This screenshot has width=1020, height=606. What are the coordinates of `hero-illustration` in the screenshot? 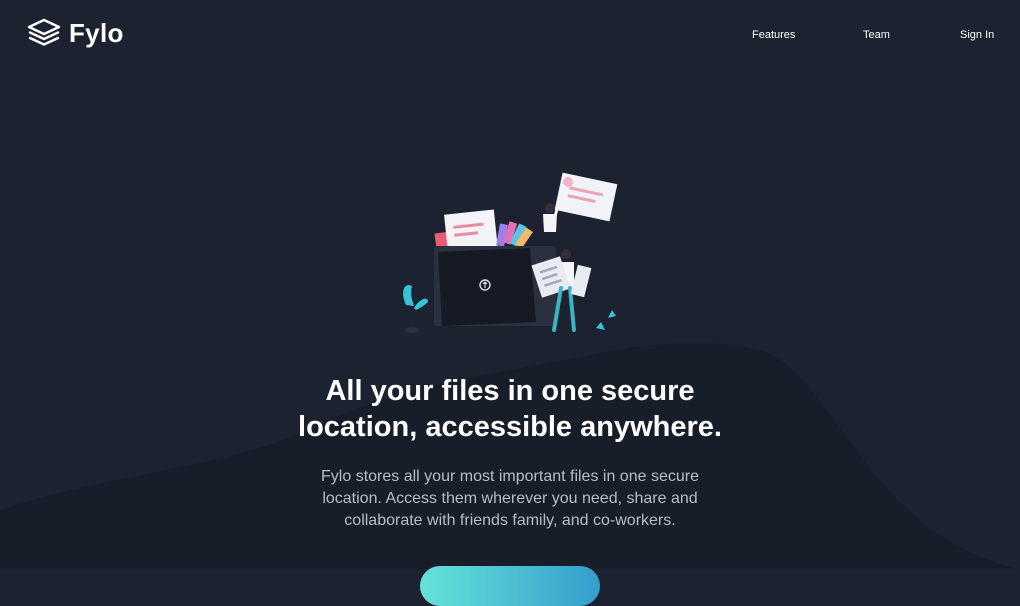 It's located at (510, 252).